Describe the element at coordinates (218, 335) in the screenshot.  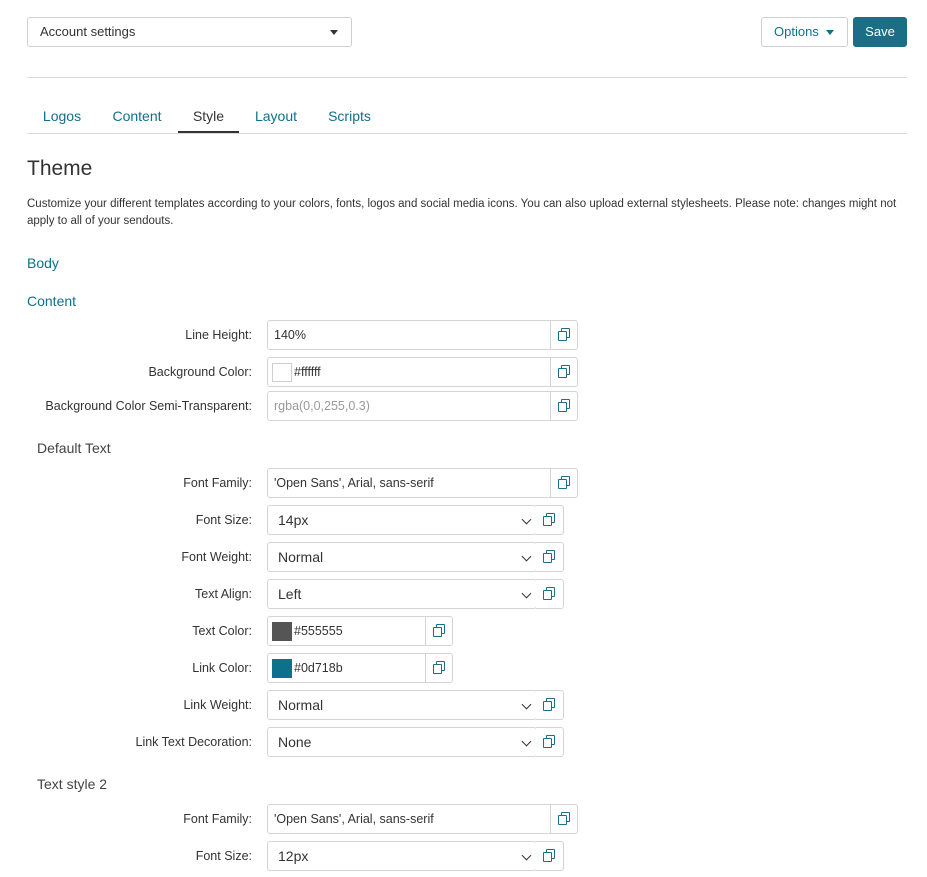
I see `line-height-label: Line Height:` at that location.